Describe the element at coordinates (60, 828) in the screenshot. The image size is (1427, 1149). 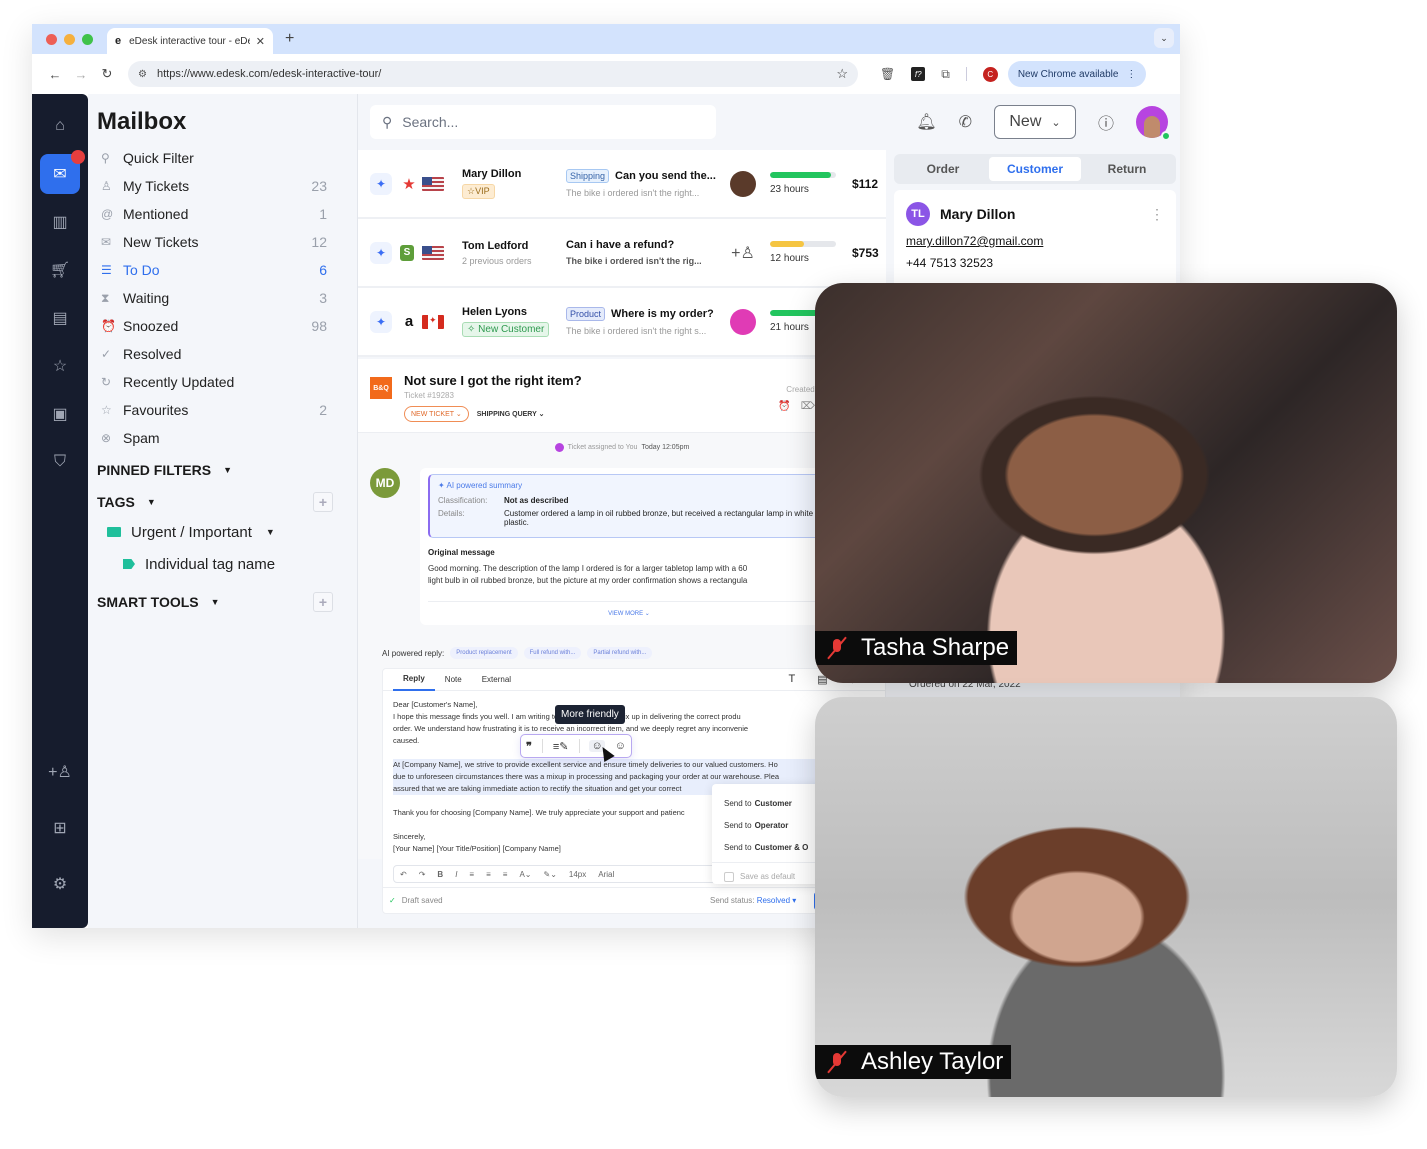
I see `apps-icon: ⊞` at that location.